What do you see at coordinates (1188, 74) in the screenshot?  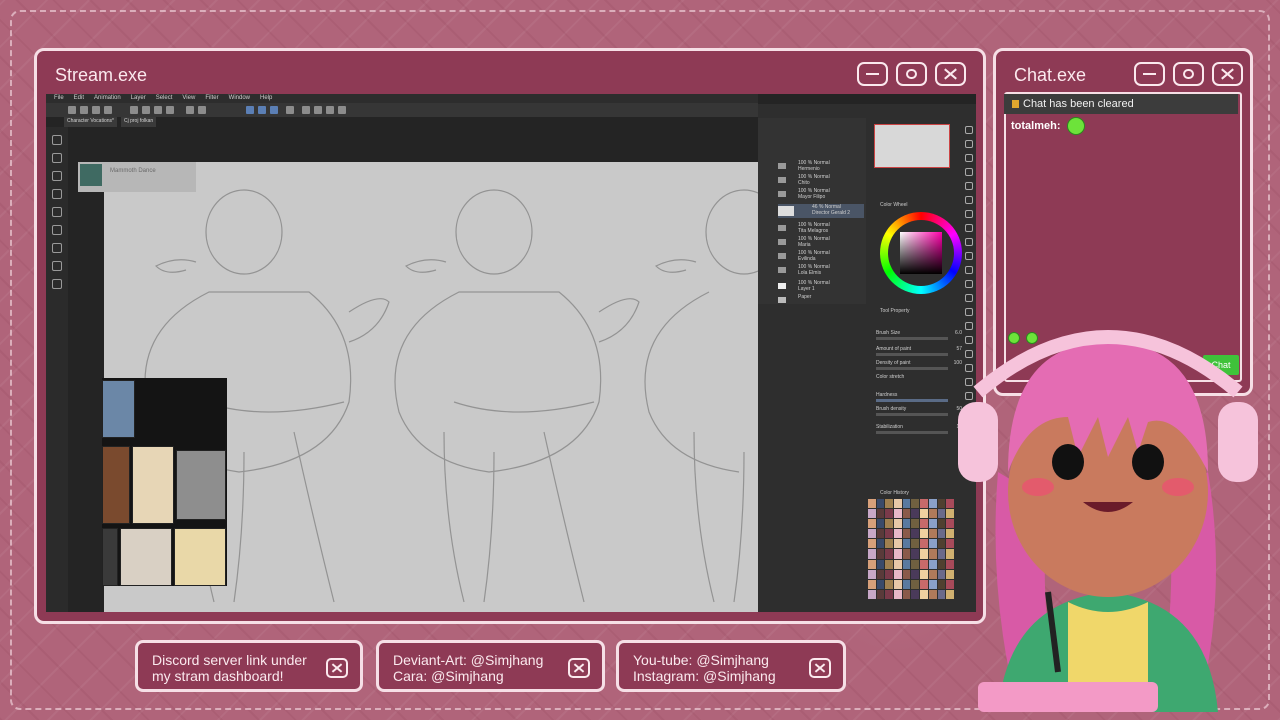 I see `maximize-icon` at bounding box center [1188, 74].